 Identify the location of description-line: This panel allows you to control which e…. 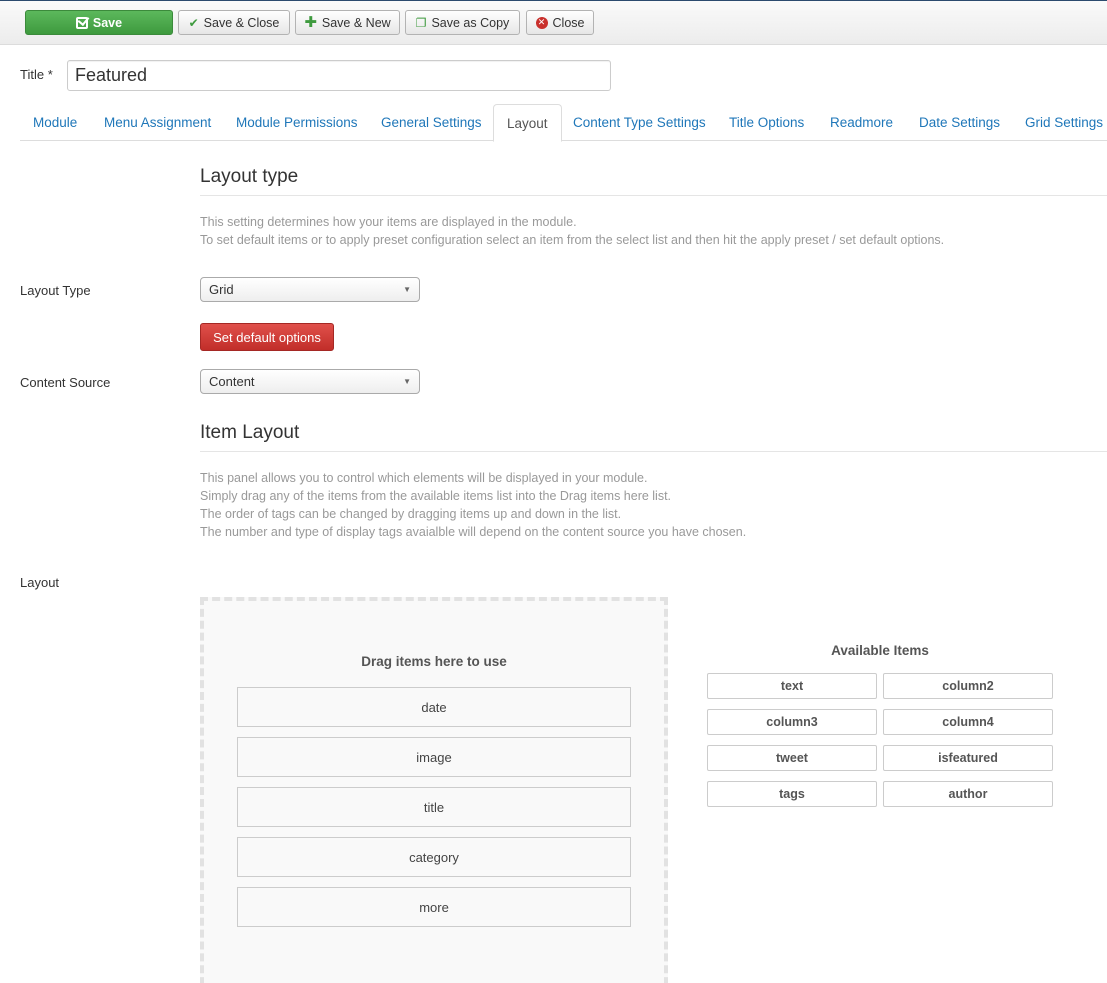
(424, 478).